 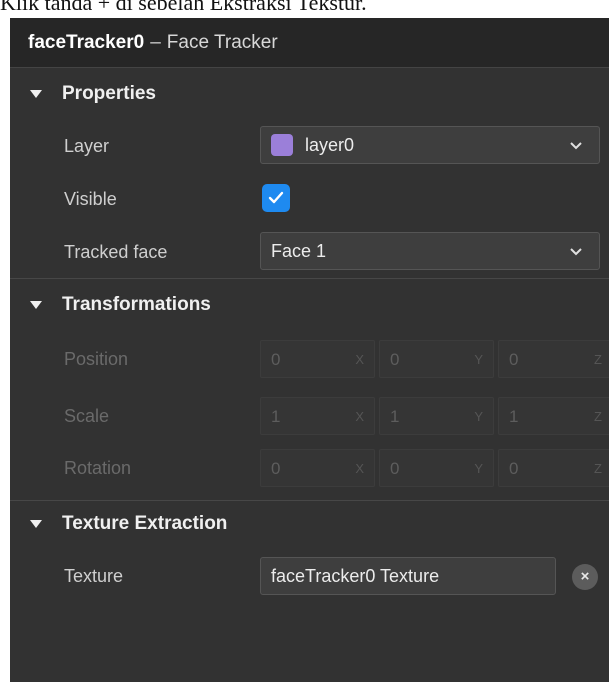 I want to click on section-title: Texture Extraction, so click(x=145, y=523).